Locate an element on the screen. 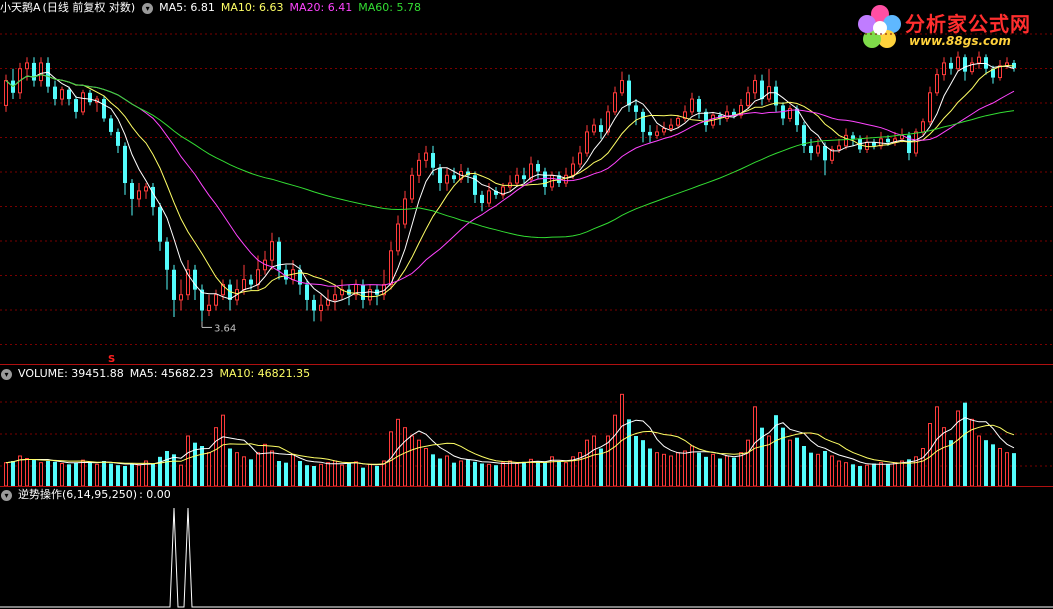 This screenshot has height=609, width=1053. stock-name: 小天鹅A is located at coordinates (20, 7).